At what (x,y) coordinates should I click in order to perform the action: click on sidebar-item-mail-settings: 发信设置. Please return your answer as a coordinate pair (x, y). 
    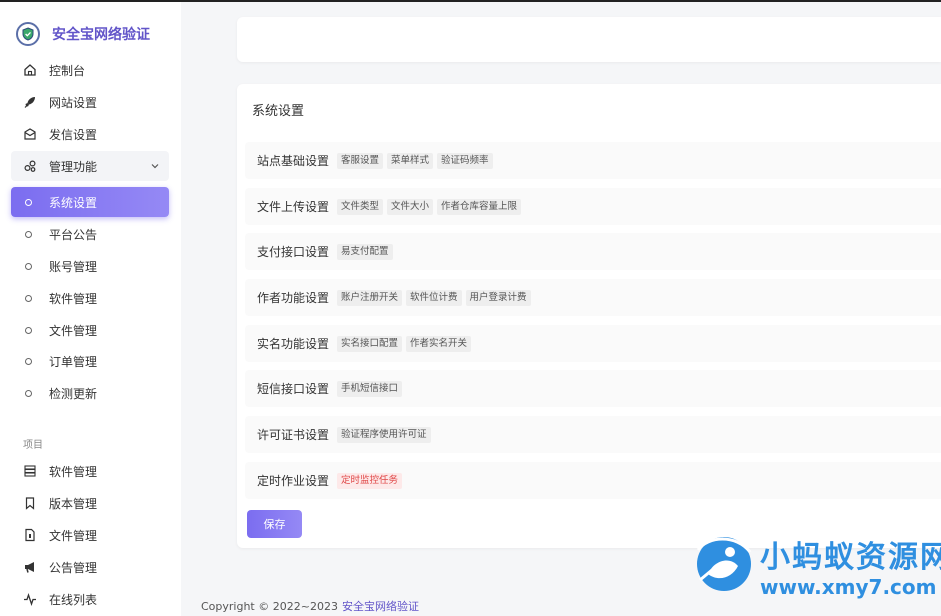
    Looking at the image, I should click on (90, 134).